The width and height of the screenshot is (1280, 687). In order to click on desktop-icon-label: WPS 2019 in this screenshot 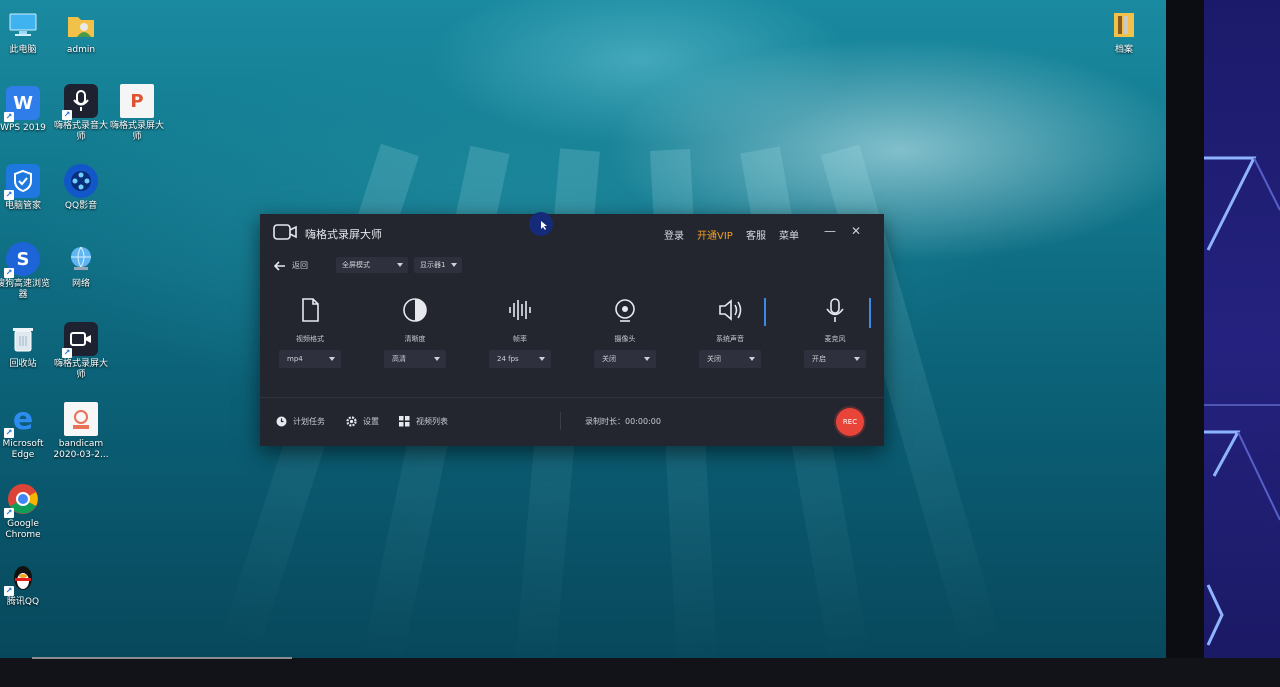, I will do `click(23, 128)`.